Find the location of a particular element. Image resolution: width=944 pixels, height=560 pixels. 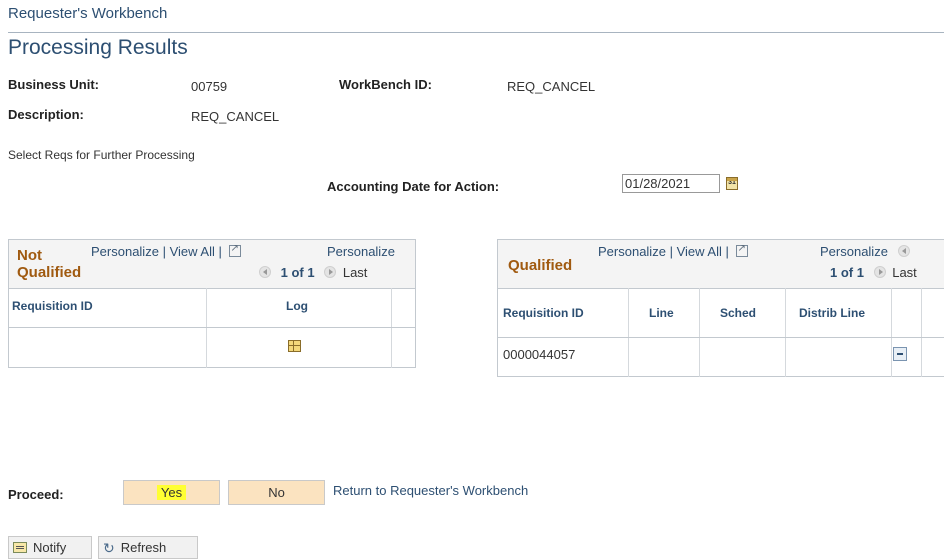

notify-icon is located at coordinates (20, 547).